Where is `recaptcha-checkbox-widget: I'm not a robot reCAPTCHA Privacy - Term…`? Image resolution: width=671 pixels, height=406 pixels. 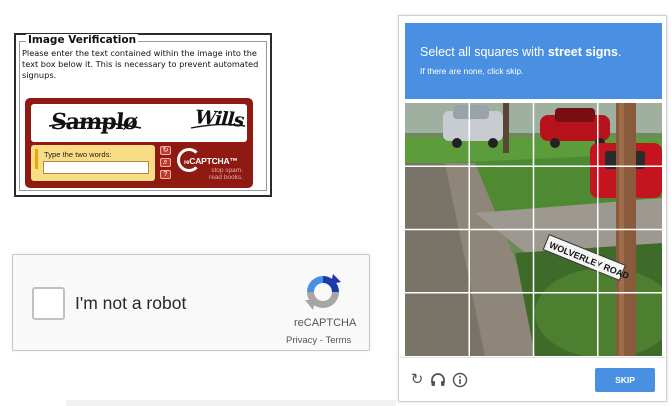 recaptcha-checkbox-widget: I'm not a robot reCAPTCHA Privacy - Term… is located at coordinates (191, 302).